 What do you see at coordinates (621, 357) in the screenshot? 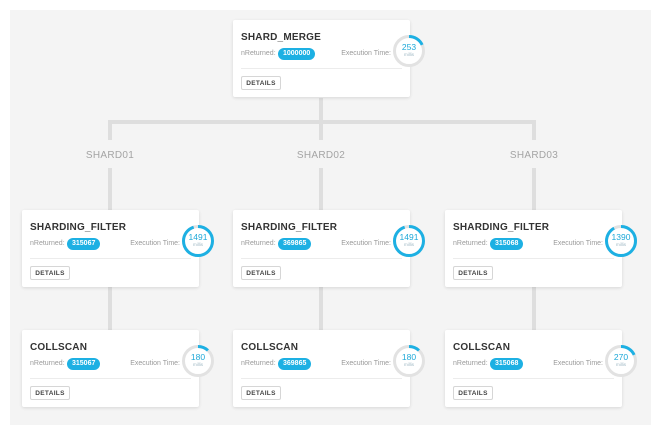
I see `execution-time-value: 270` at bounding box center [621, 357].